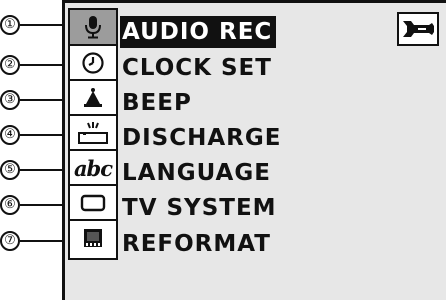 The height and width of the screenshot is (300, 446). I want to click on menu-item-discharge-icon-cell, so click(93, 132).